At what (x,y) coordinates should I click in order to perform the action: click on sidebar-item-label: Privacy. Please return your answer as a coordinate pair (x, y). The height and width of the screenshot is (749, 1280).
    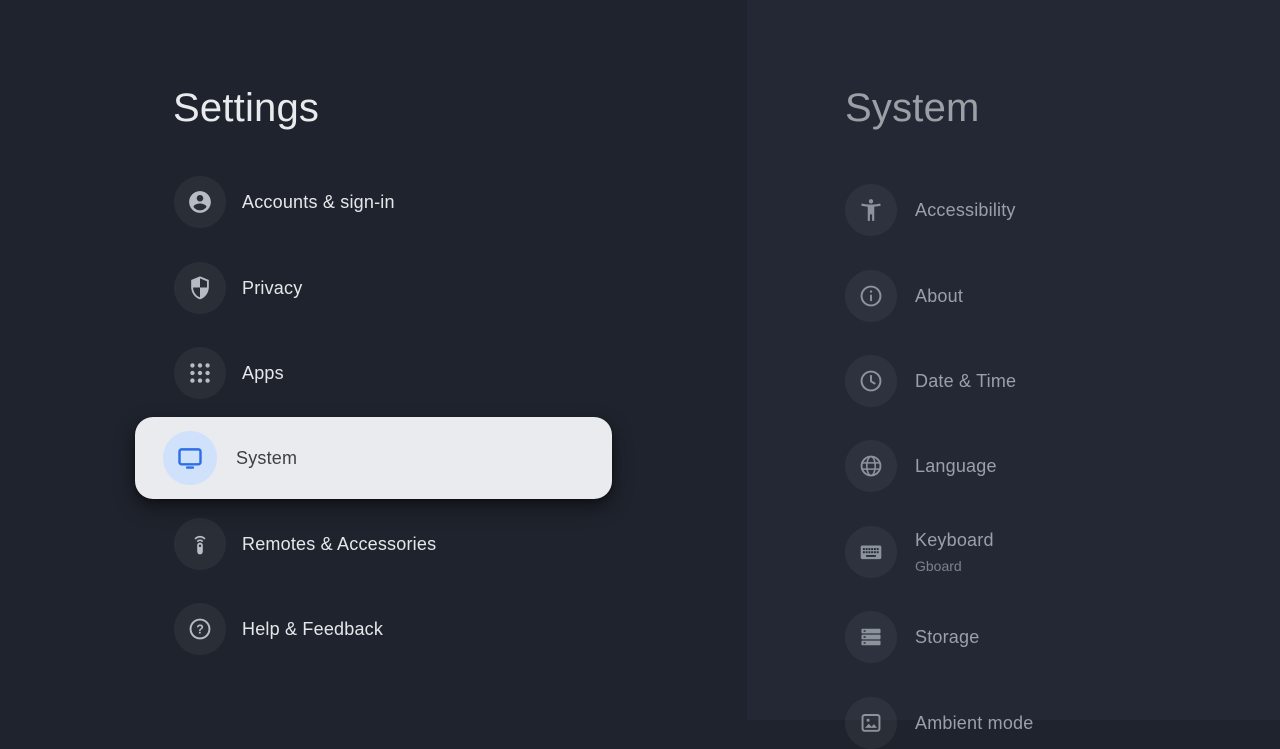
    Looking at the image, I should click on (272, 287).